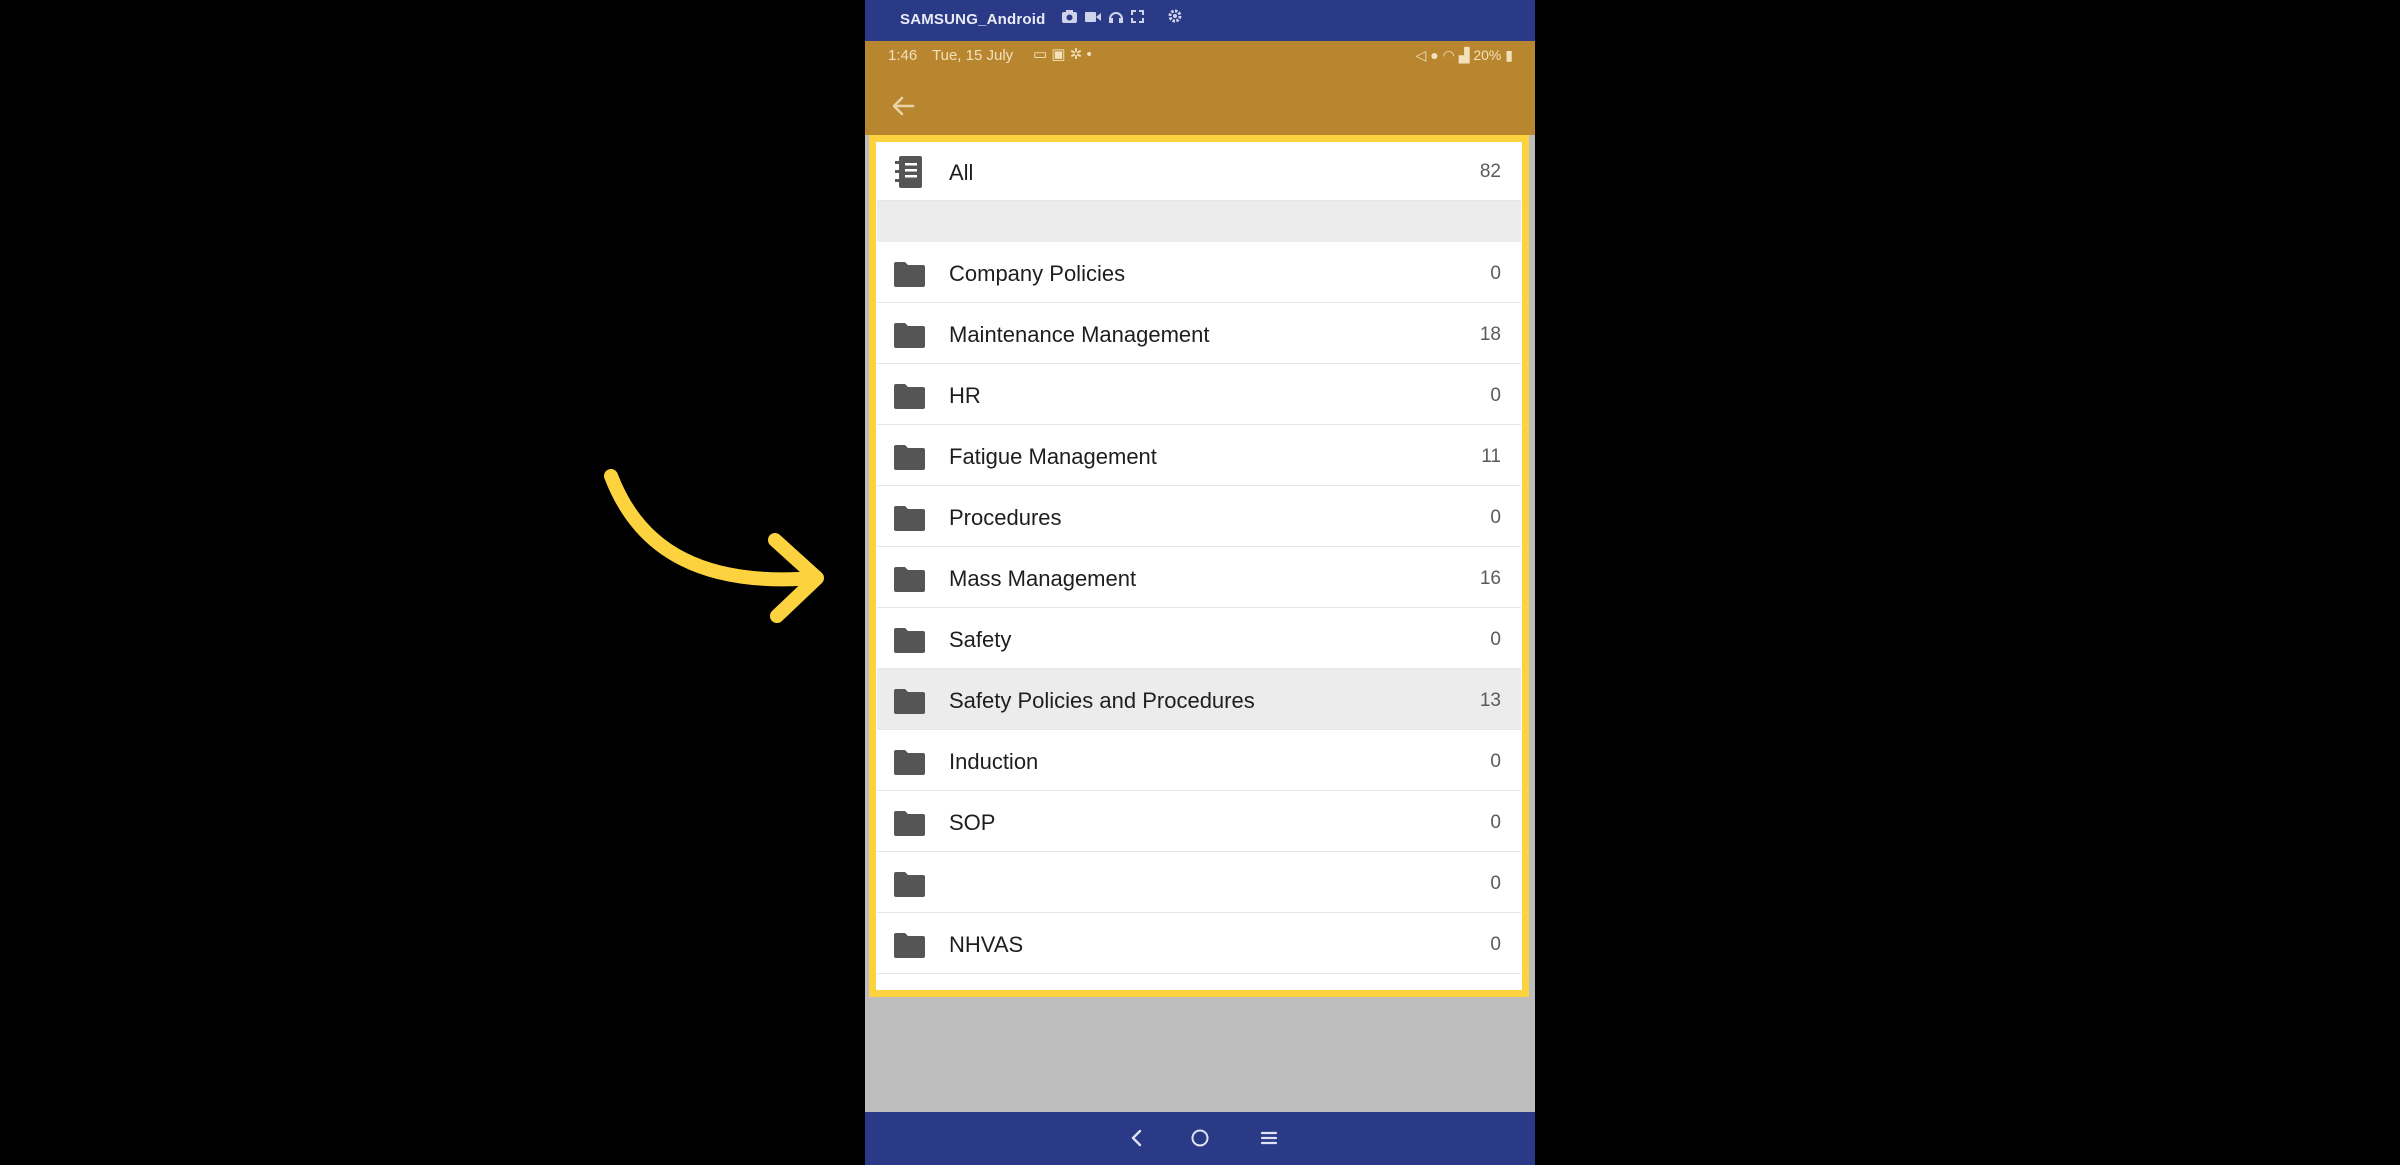  I want to click on location-icon: ●, so click(1434, 55).